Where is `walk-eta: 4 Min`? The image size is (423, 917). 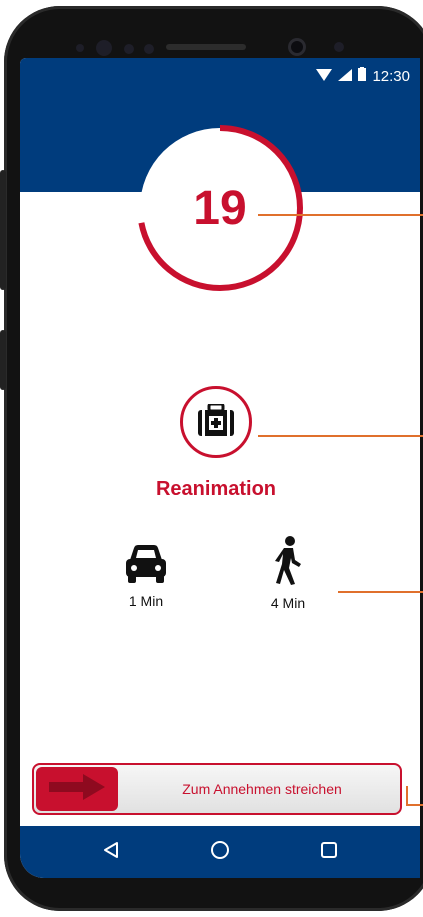
walk-eta: 4 Min is located at coordinates (288, 573).